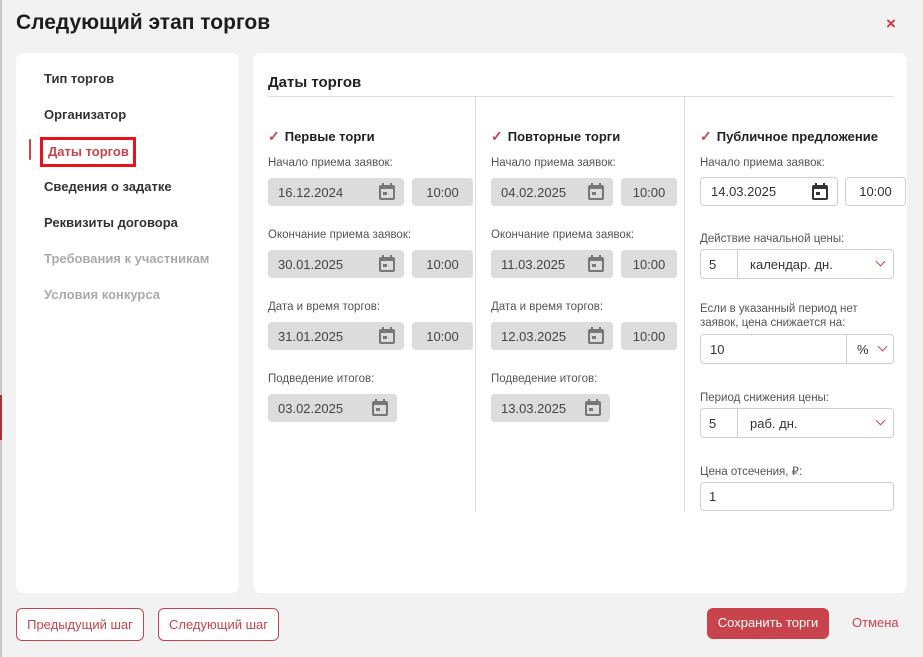 The image size is (923, 657). Describe the element at coordinates (1, 417) in the screenshot. I see `left-edge-accent` at that location.